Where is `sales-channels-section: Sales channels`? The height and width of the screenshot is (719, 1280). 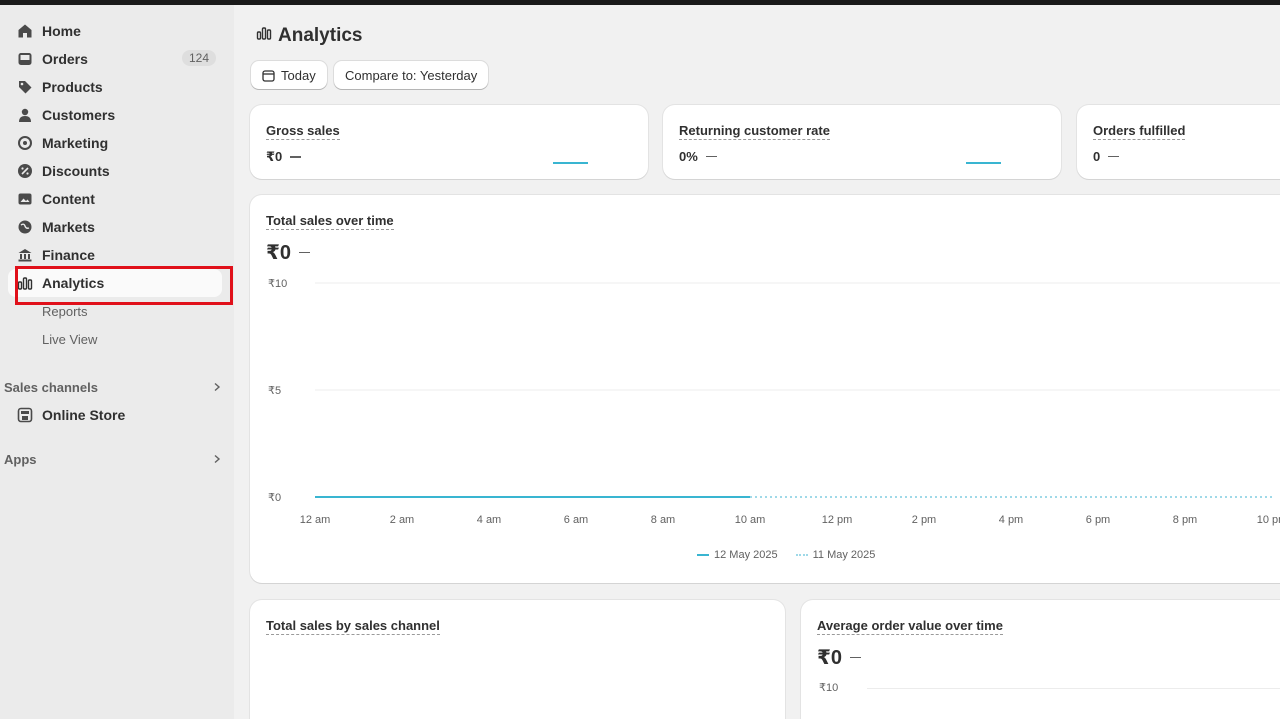 sales-channels-section: Sales channels is located at coordinates (113, 387).